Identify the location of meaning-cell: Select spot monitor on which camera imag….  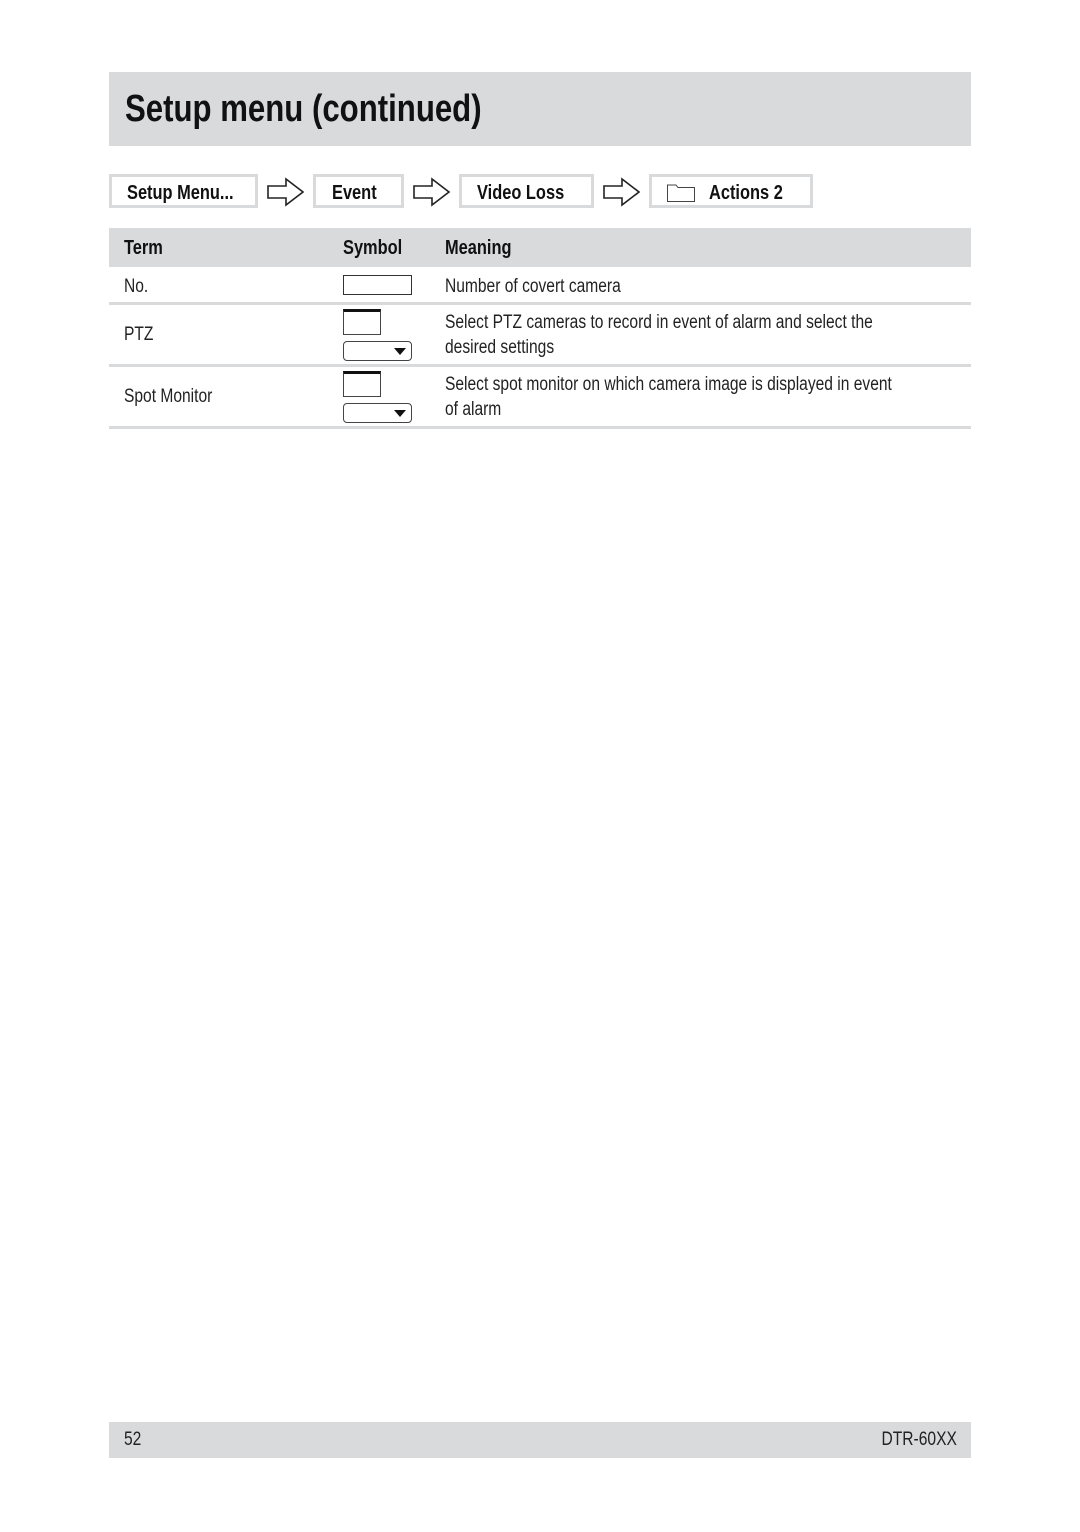
(745, 397).